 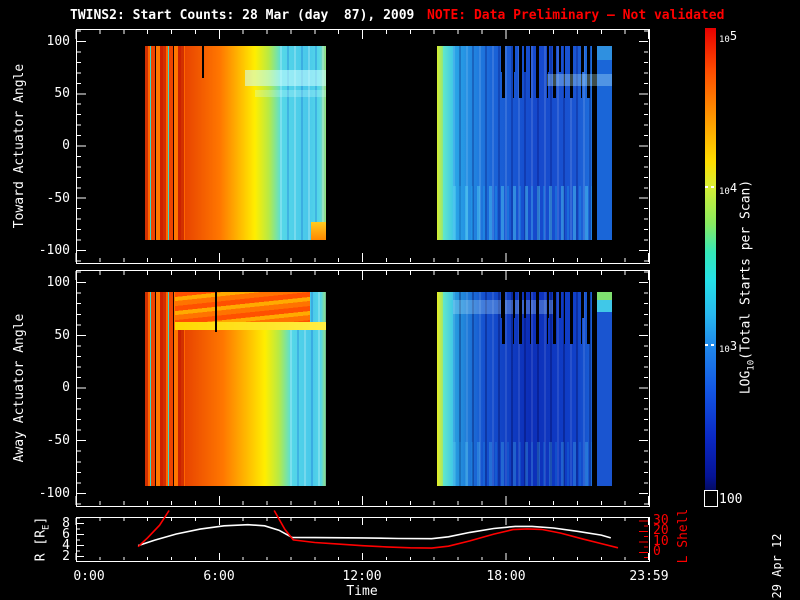 I want to click on colorbar-tick-label: 105, so click(x=728, y=37).